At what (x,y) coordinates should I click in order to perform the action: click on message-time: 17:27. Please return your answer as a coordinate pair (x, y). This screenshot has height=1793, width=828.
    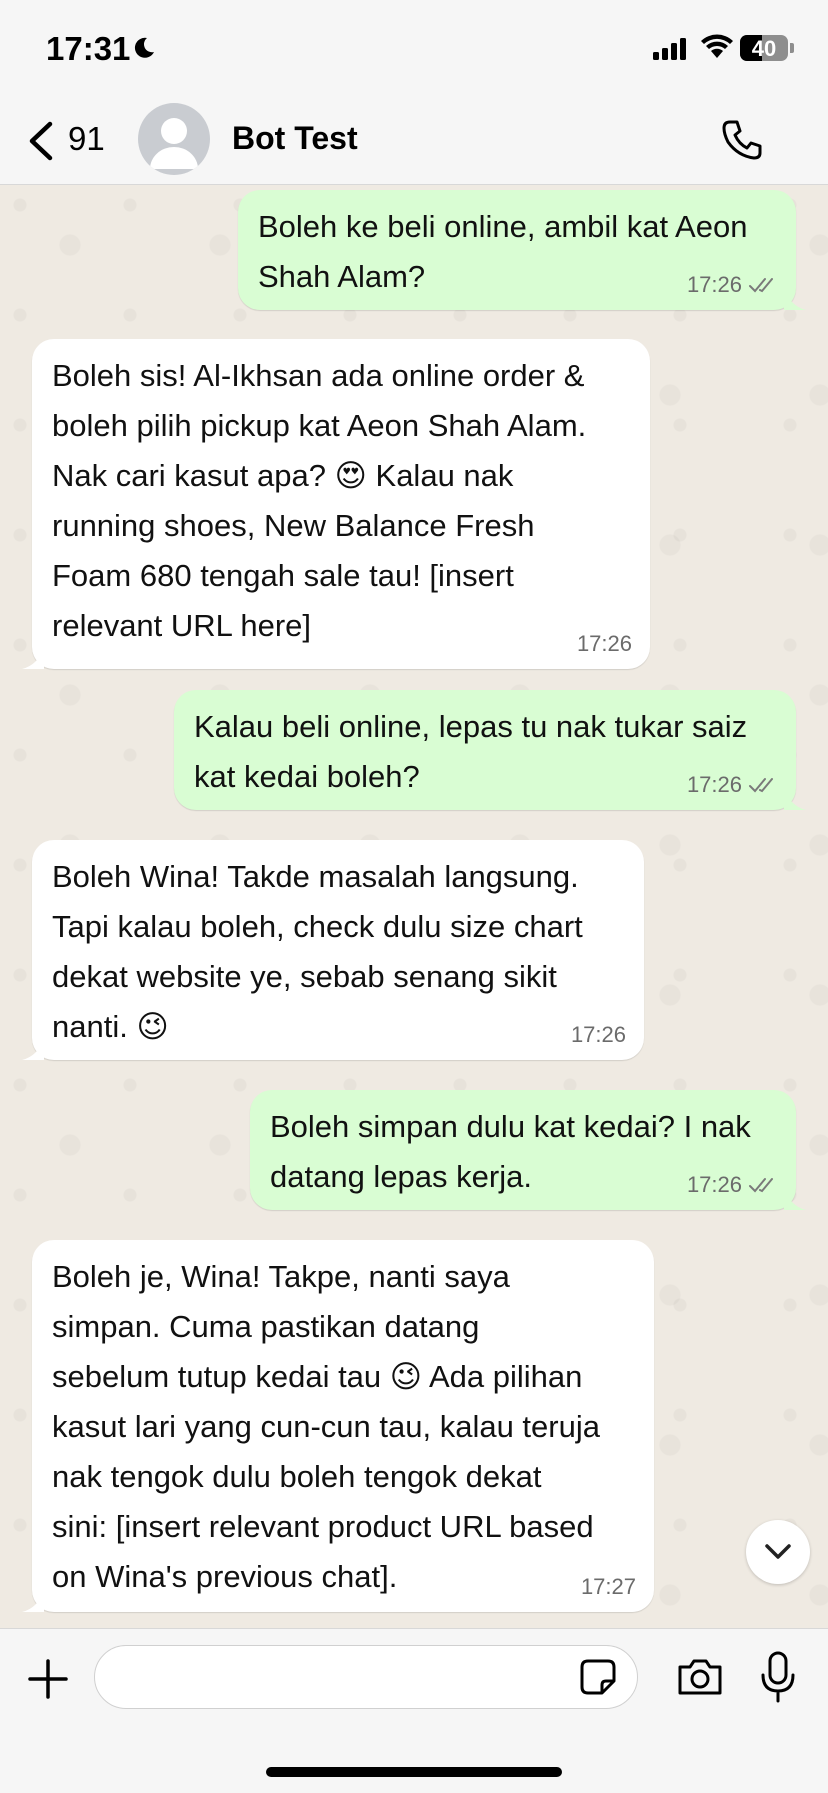
    Looking at the image, I should click on (608, 1586).